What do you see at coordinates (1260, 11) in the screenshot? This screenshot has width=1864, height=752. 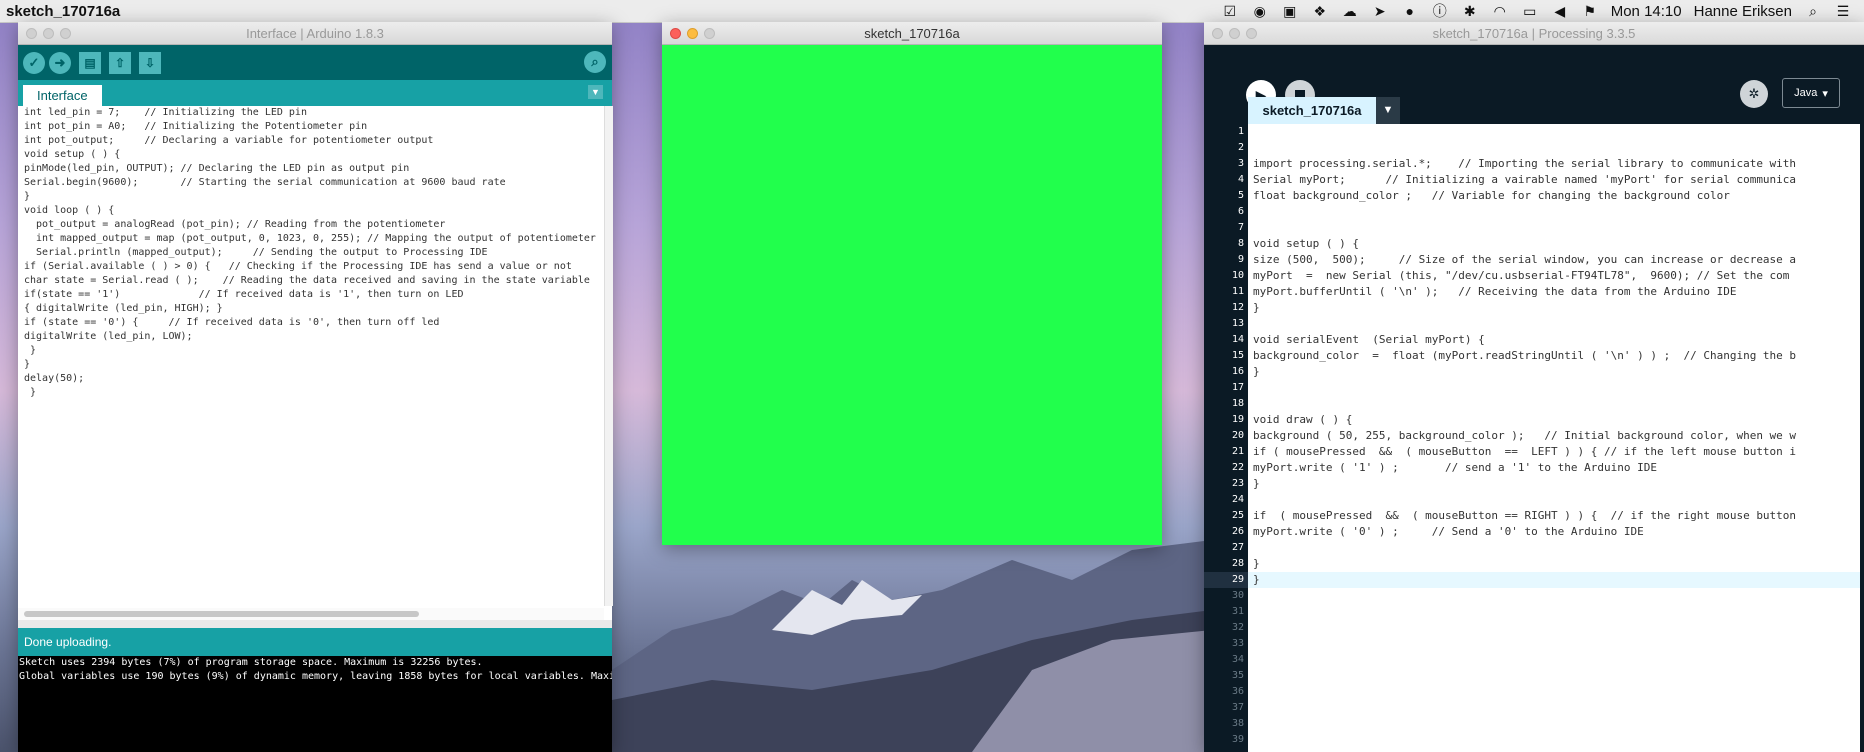 I see `camera-icon: ◉` at bounding box center [1260, 11].